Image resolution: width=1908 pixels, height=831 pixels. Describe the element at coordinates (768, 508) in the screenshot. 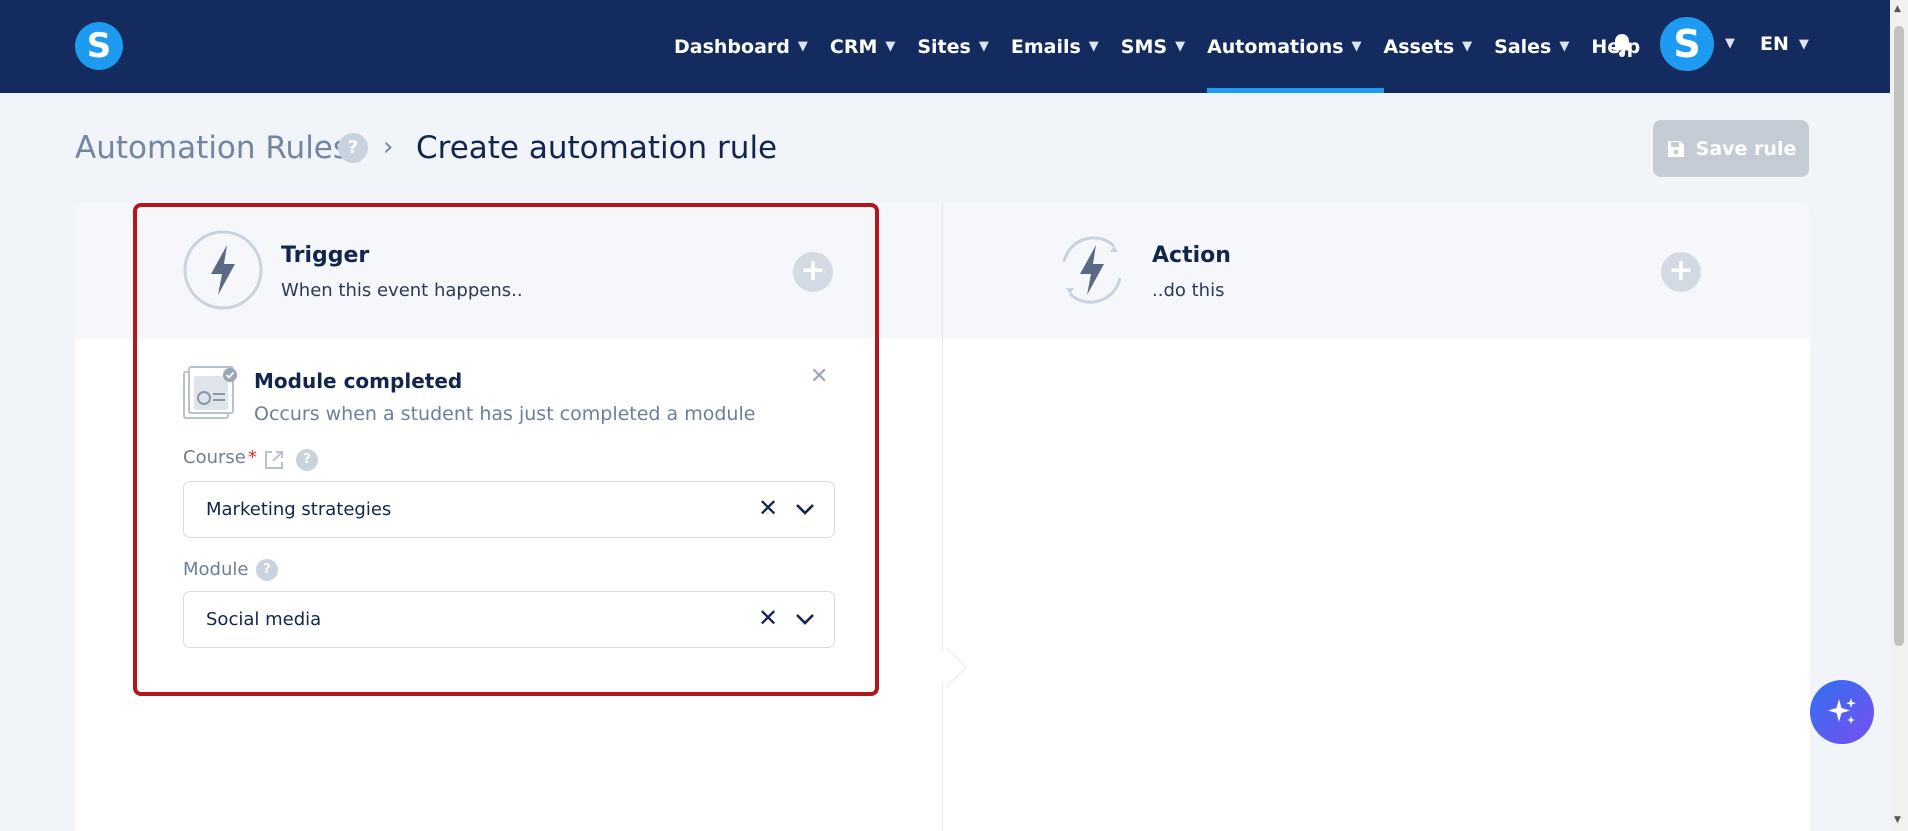

I see `clear-course-icon: ✕` at that location.